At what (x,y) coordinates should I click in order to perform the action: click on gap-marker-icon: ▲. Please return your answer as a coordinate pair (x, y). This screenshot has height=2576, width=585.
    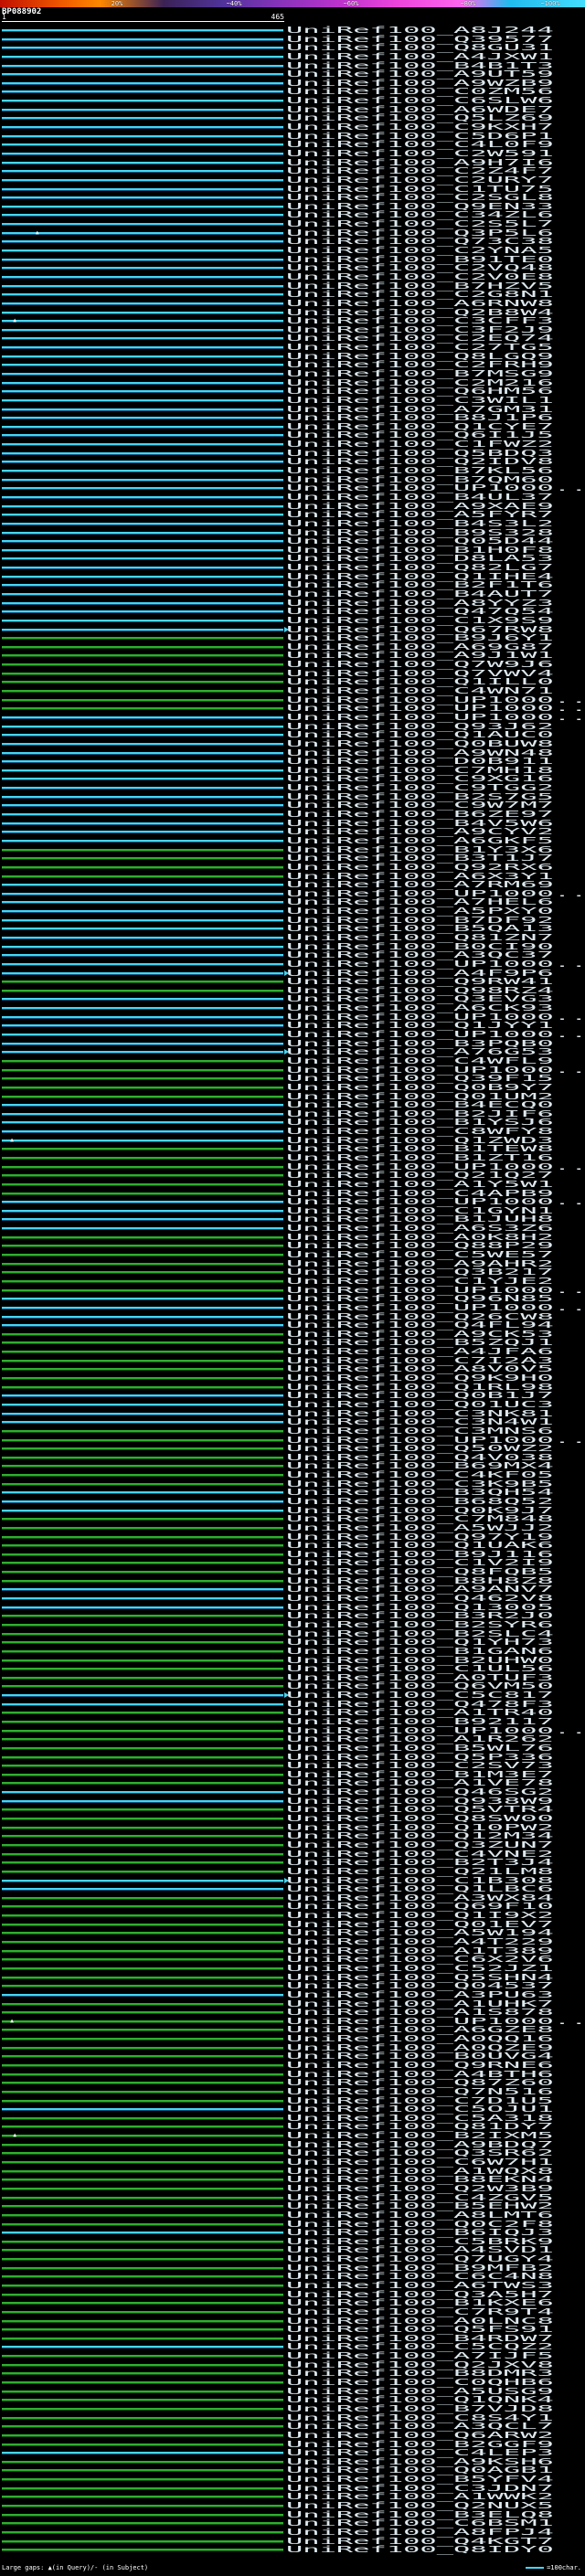
    Looking at the image, I should click on (12, 2020).